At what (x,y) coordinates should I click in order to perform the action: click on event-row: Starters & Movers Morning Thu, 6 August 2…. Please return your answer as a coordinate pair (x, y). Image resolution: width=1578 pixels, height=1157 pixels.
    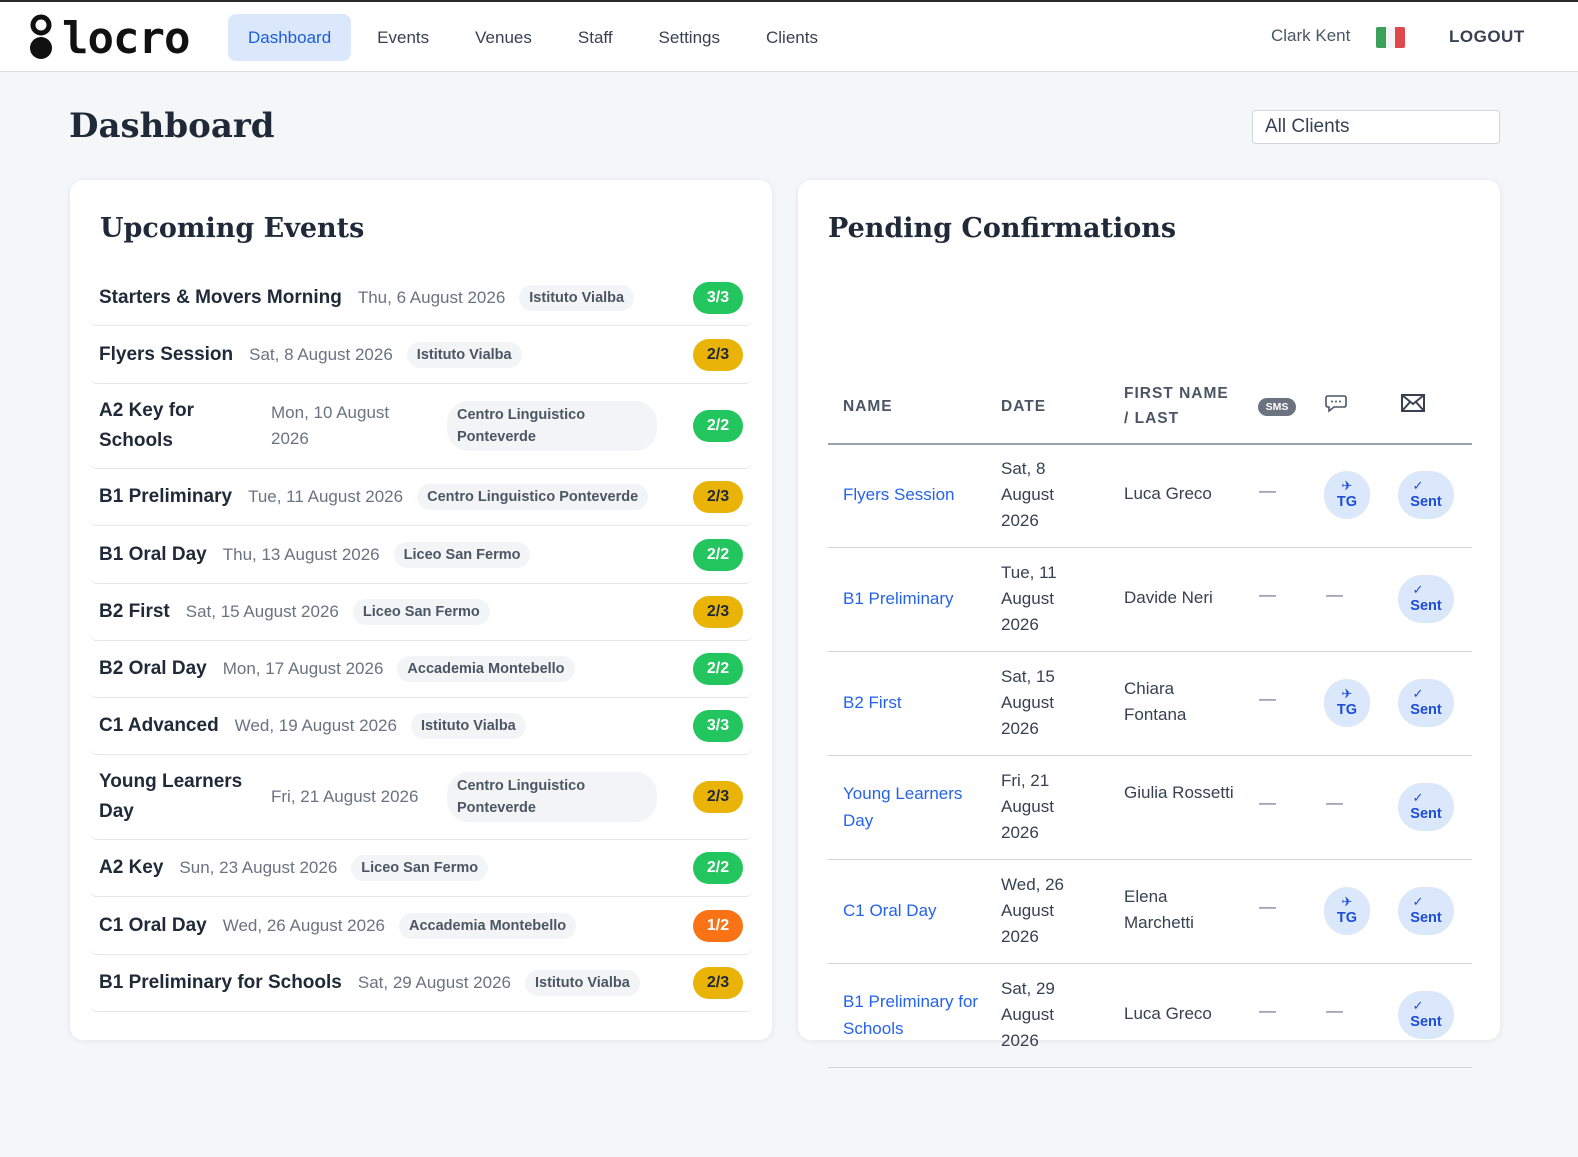
    Looking at the image, I should click on (421, 298).